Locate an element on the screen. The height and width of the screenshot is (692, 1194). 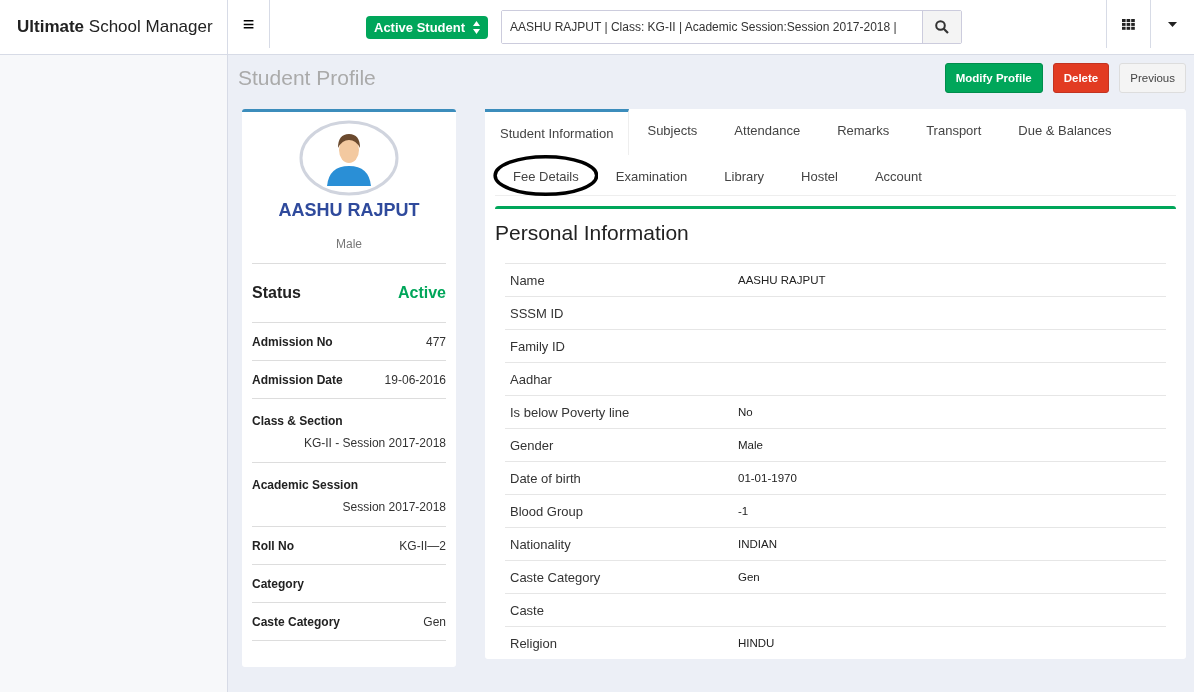
field-value: 477 is located at coordinates (435, 342).